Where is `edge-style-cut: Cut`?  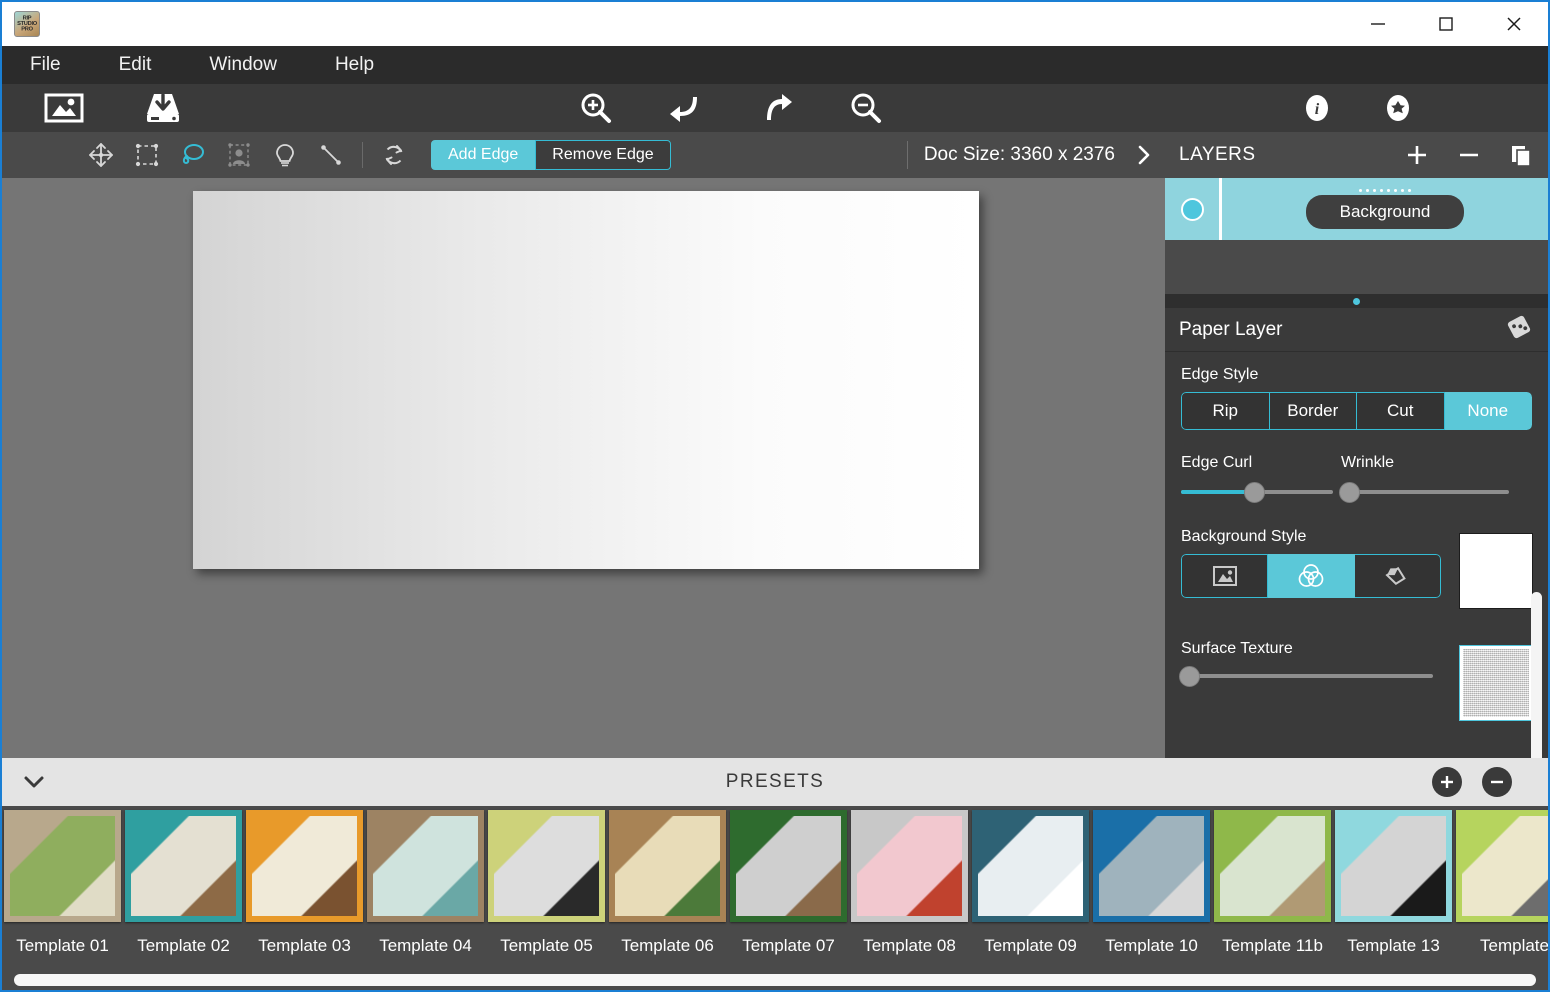 edge-style-cut: Cut is located at coordinates (1401, 411).